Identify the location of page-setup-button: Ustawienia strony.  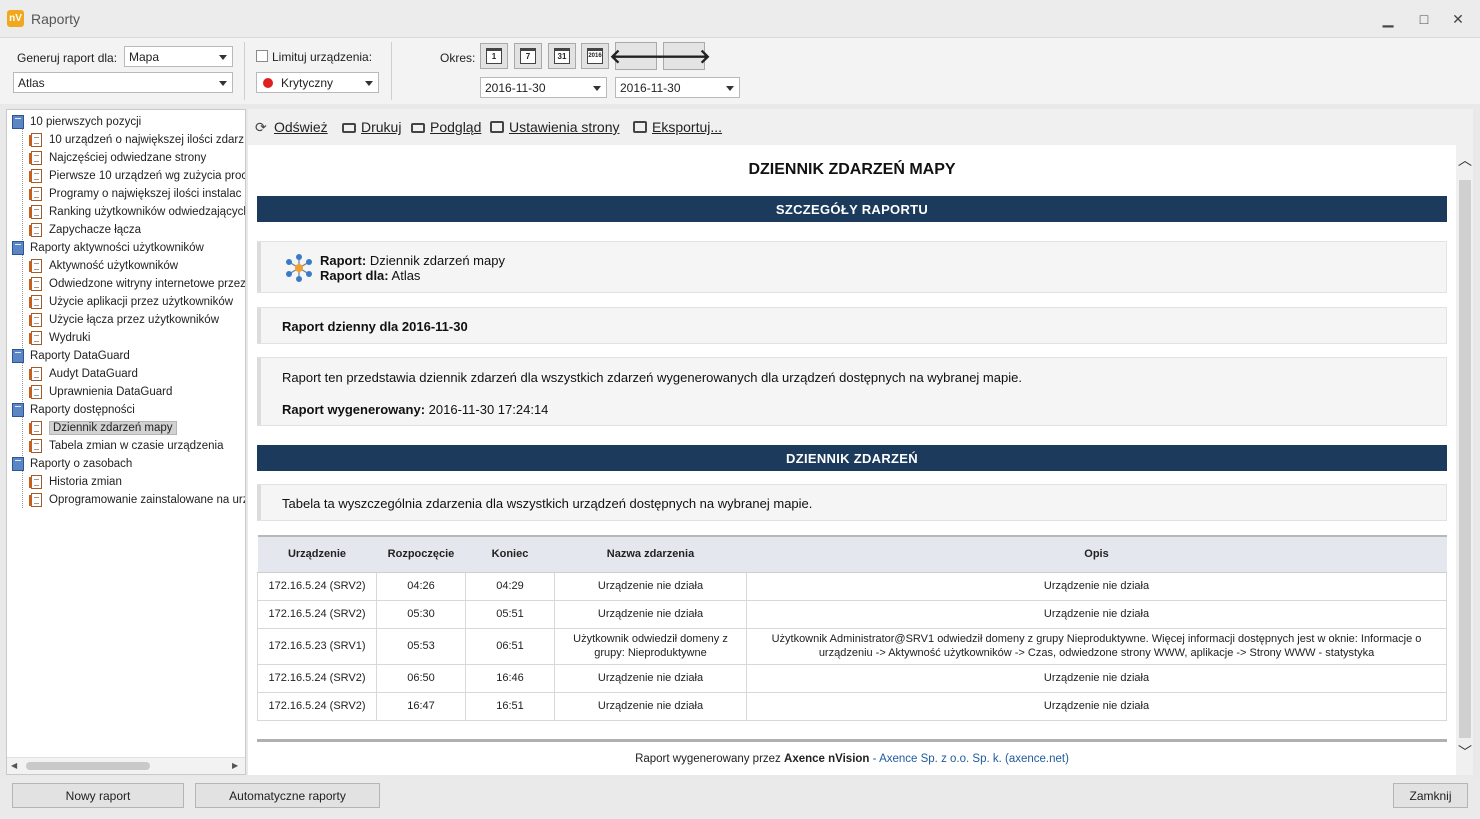
(555, 127).